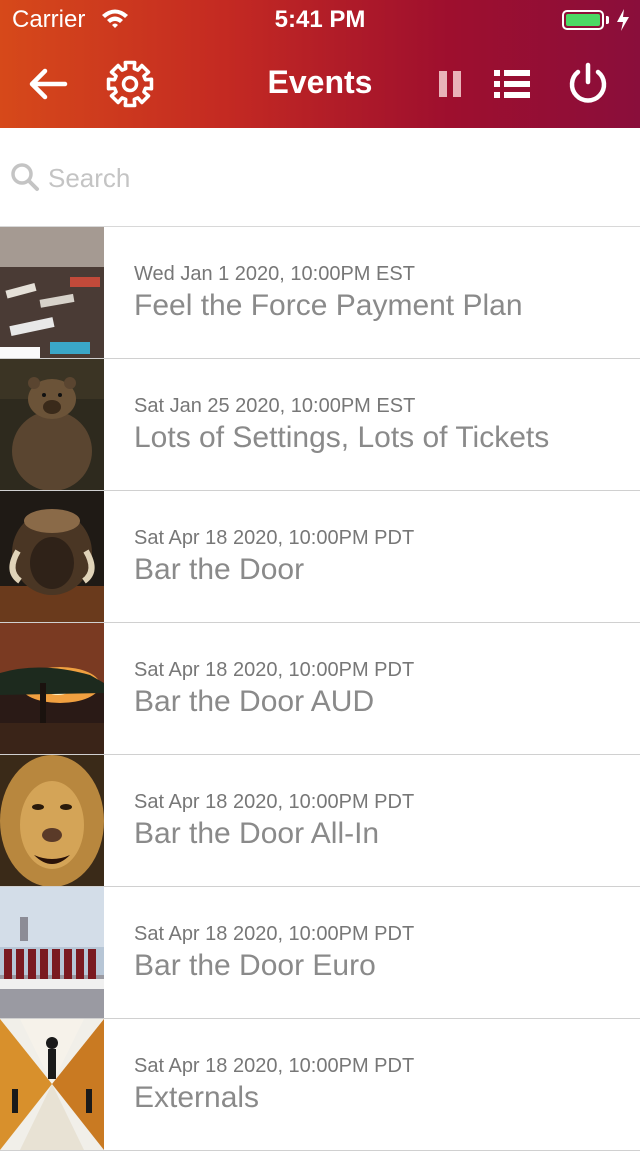 The height and width of the screenshot is (1151, 640). I want to click on parade-photo, so click(52, 952).